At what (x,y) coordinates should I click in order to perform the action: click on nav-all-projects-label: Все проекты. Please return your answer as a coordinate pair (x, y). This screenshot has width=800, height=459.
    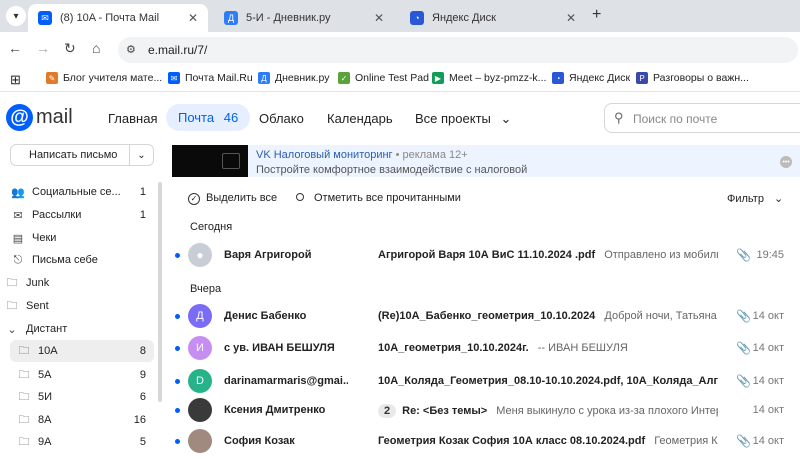
    Looking at the image, I should click on (453, 118).